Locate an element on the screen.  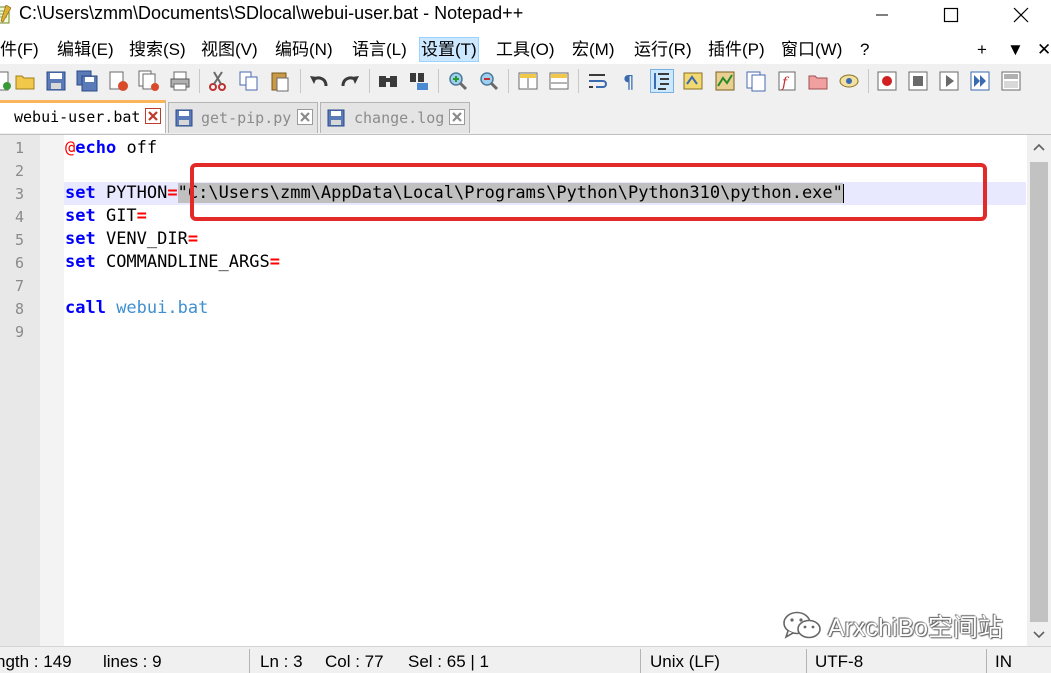
find-icon is located at coordinates (388, 81).